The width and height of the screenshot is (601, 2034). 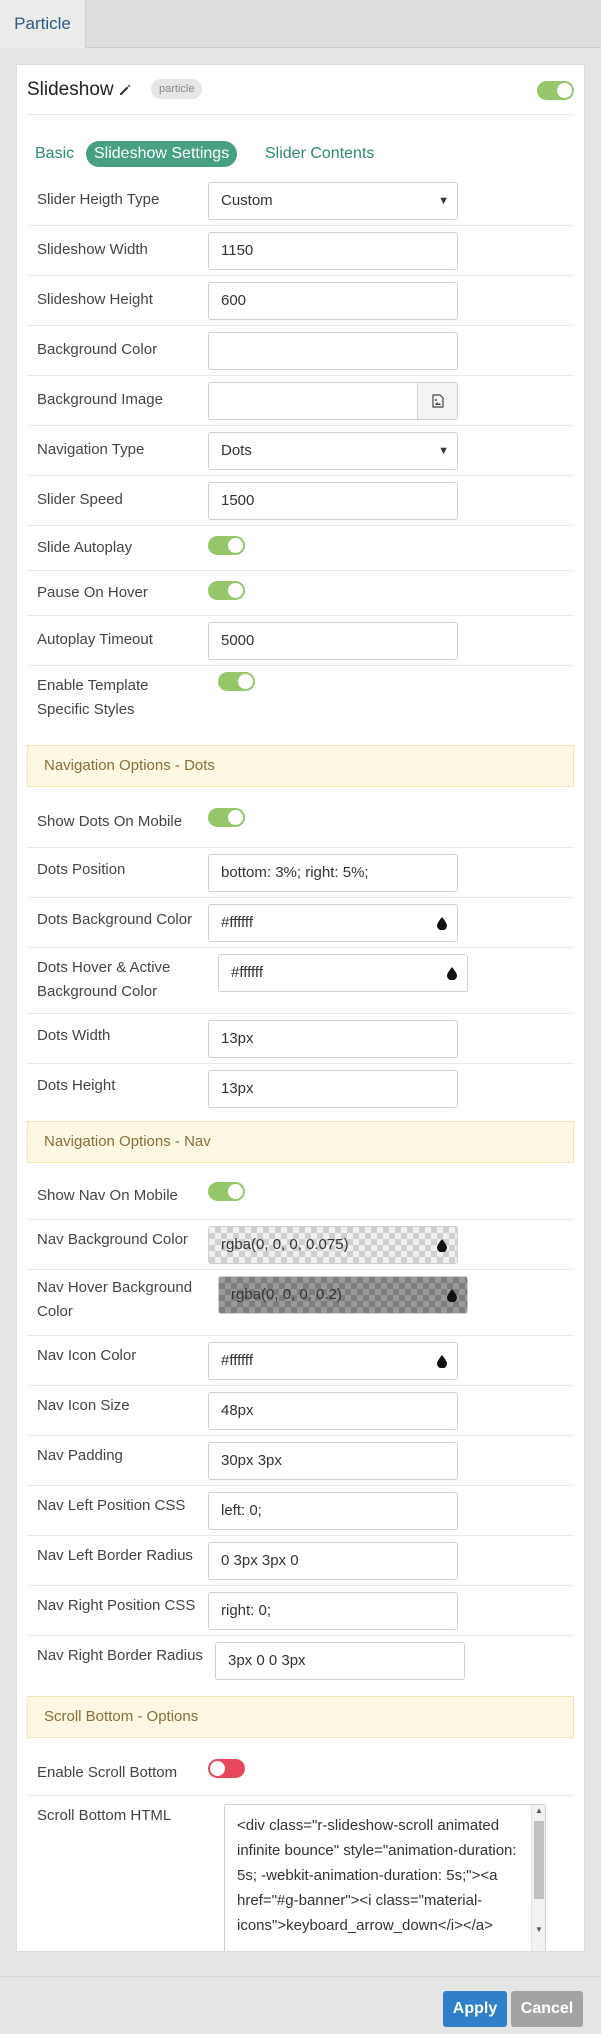 I want to click on label-dots-hover-color: Dots Hover & Active Background Color, so click(x=104, y=979).